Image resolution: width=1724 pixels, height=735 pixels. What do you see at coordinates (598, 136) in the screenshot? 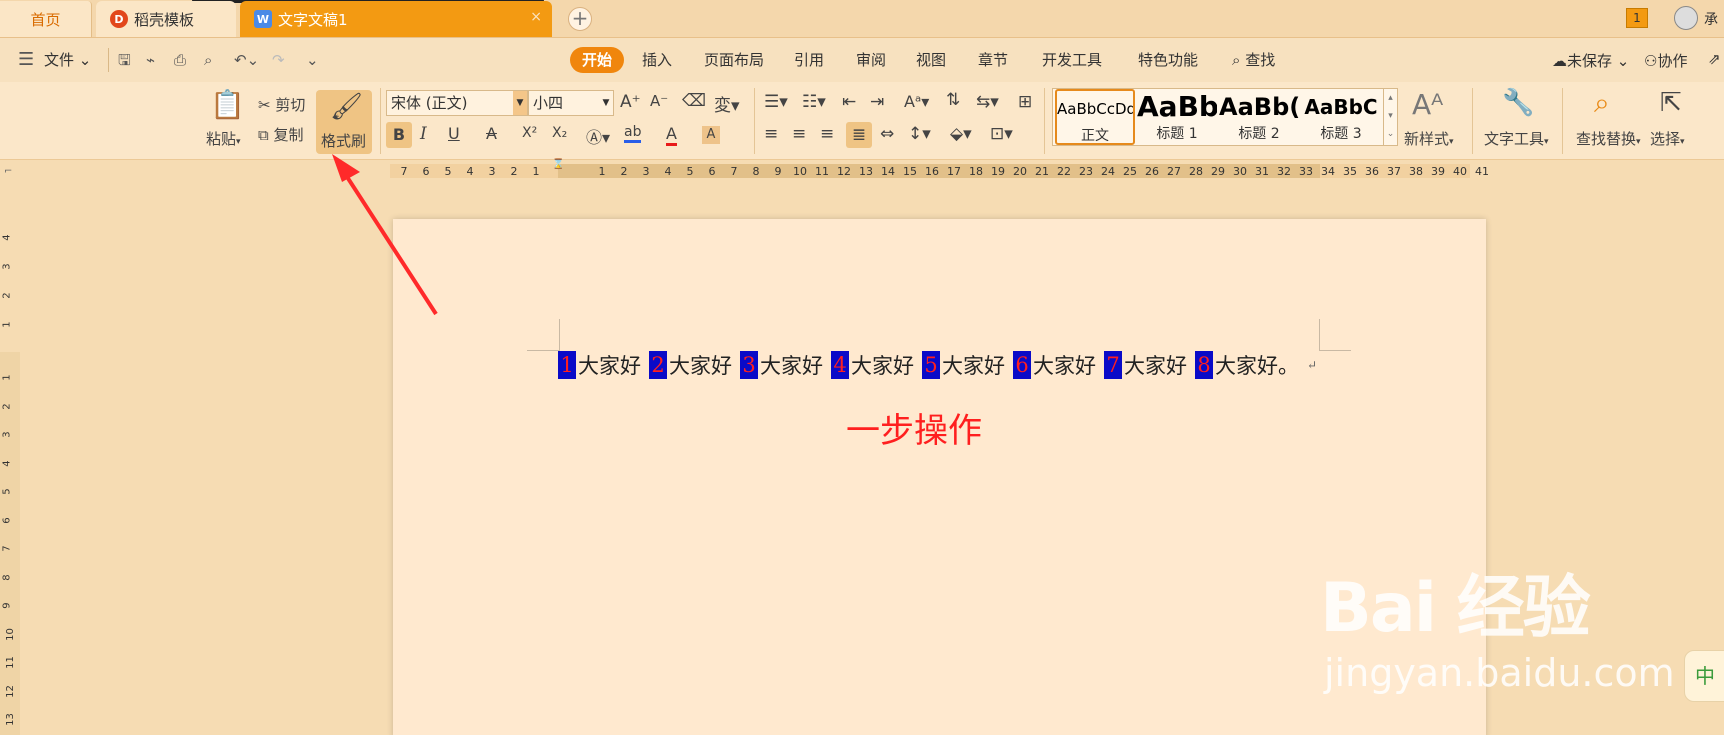
I see `text-effect-icon: Ⓐ▾` at bounding box center [598, 136].